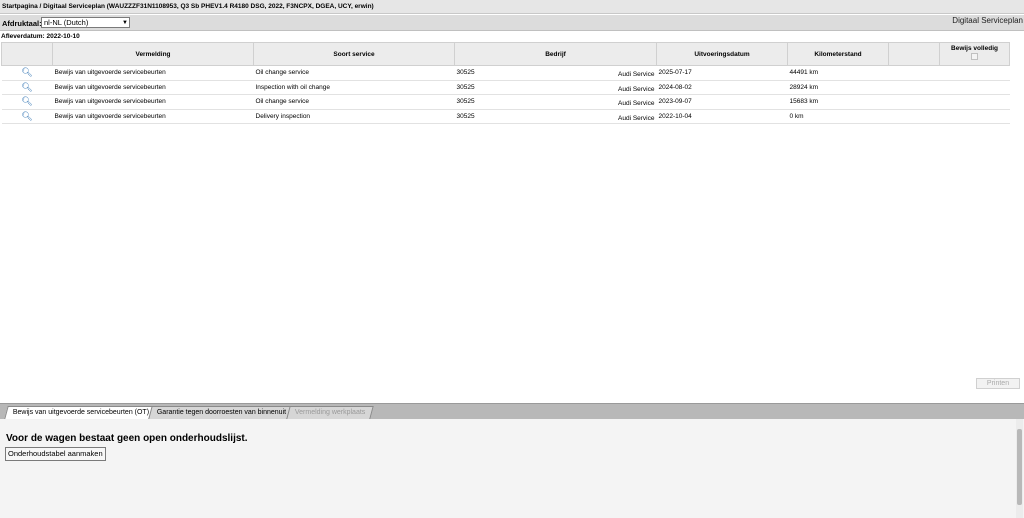  I want to click on bewijs-checkbox, so click(974, 56).